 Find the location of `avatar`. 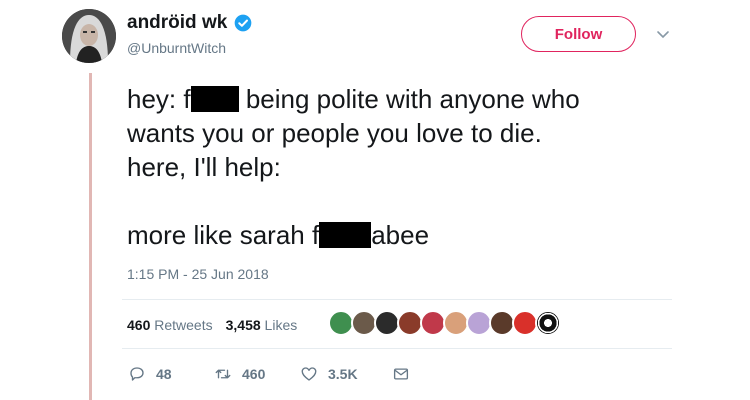

avatar is located at coordinates (89, 36).